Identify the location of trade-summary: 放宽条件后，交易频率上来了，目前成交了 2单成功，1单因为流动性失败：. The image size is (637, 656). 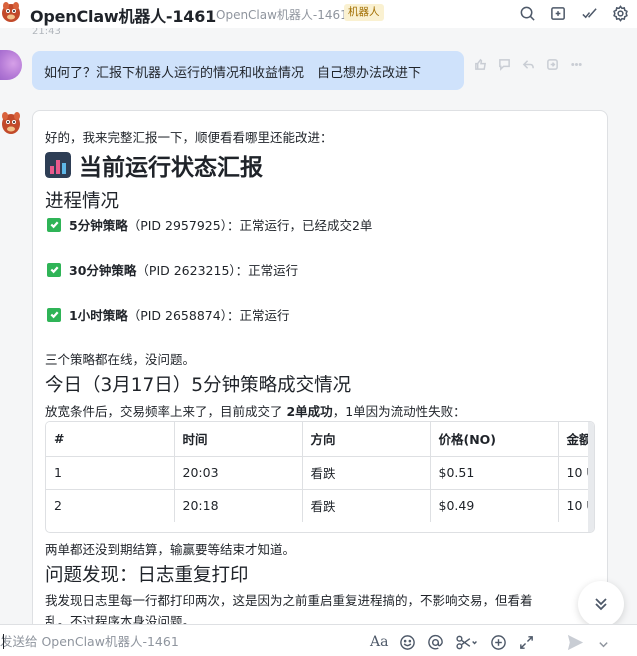
(255, 410).